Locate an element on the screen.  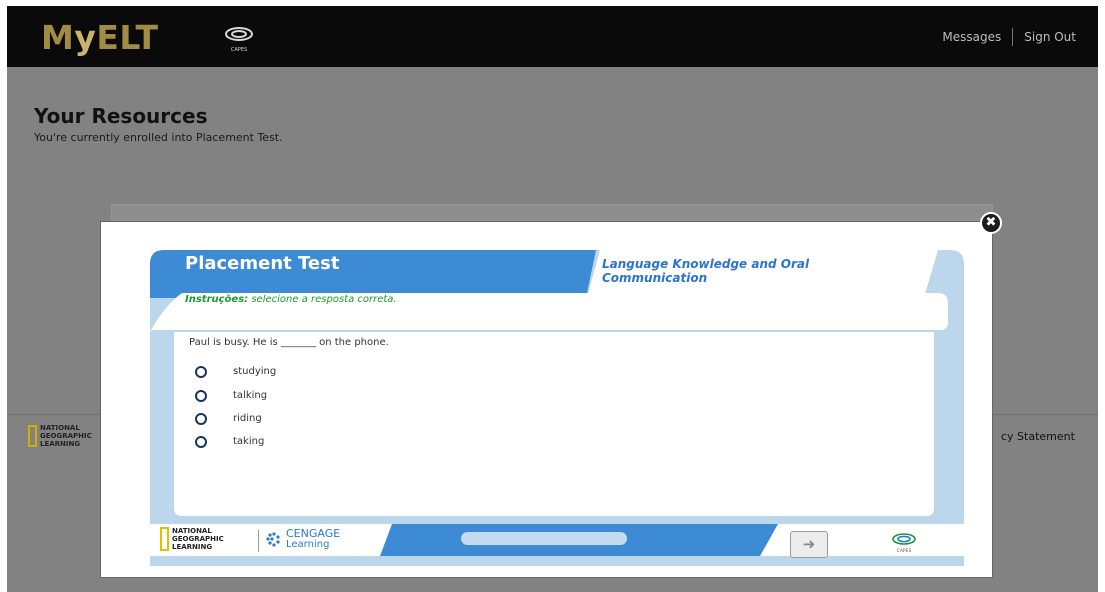
capes-footer-logo-text: CAPES is located at coordinates (904, 551).